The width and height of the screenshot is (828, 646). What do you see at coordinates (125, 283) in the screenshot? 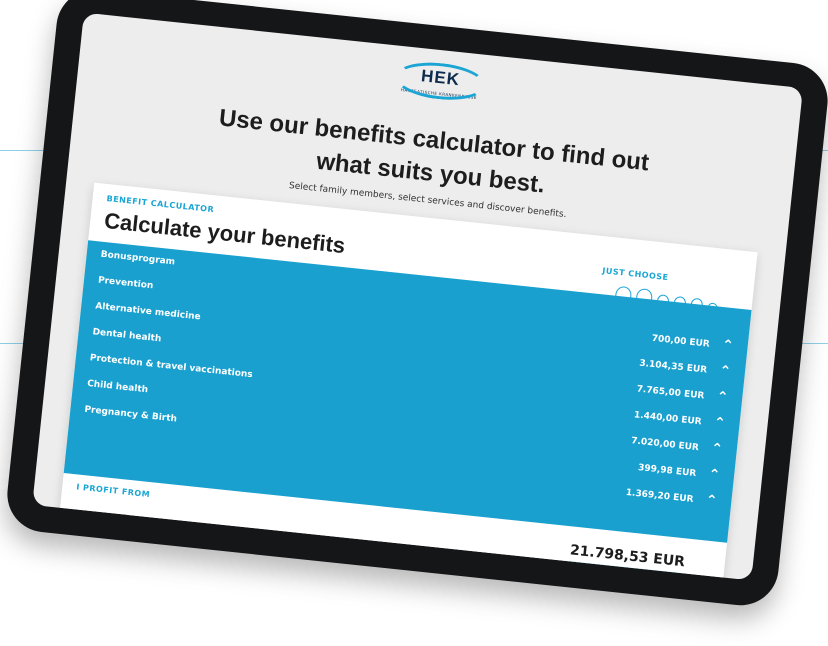
I see `benefit-label: Prevention` at bounding box center [125, 283].